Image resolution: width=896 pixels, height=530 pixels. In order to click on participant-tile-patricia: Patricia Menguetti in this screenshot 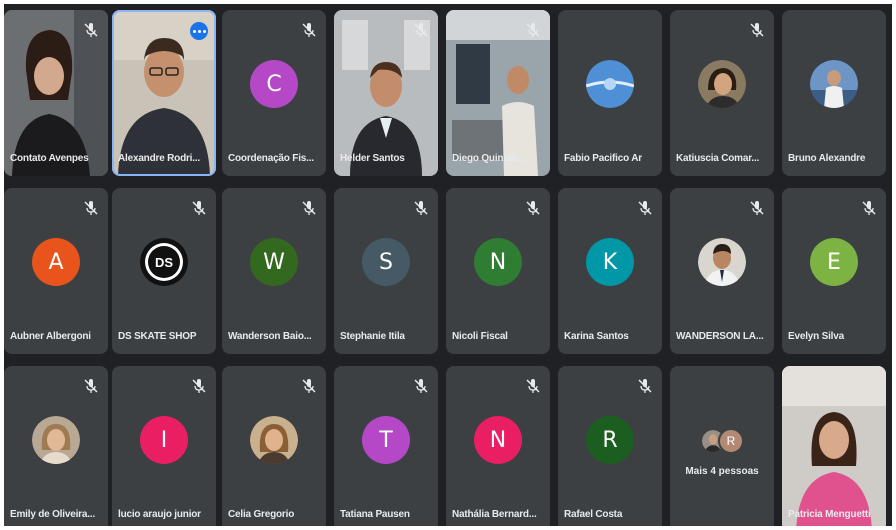, I will do `click(834, 446)`.